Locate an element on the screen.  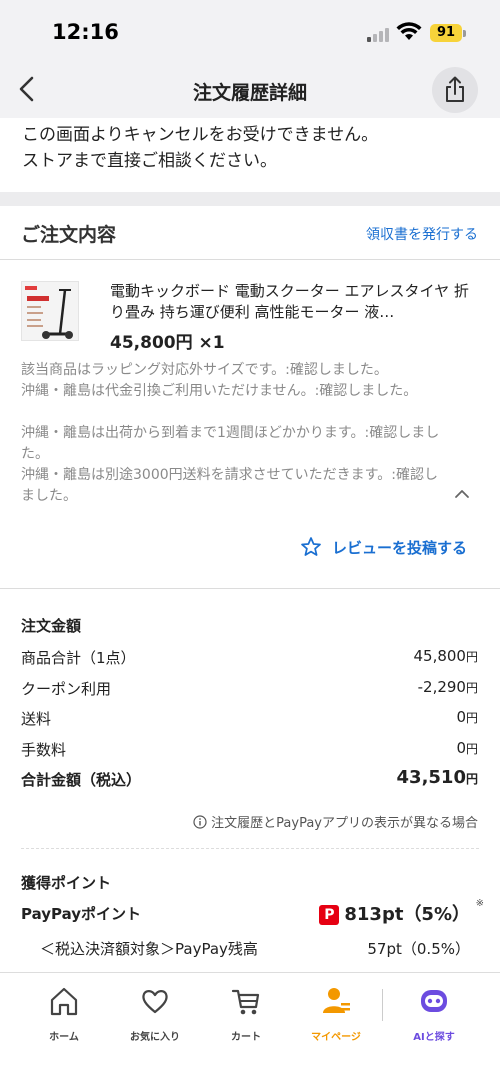
order-amount-title: 注文金額 is located at coordinates (51, 626).